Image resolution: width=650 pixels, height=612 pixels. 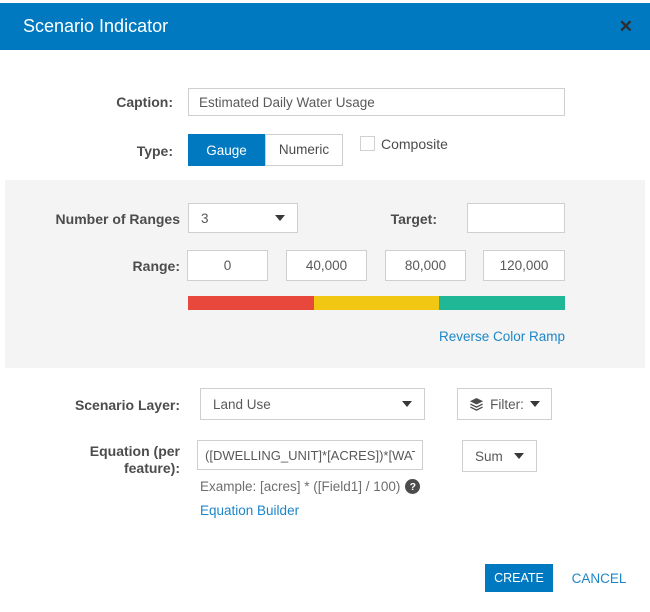 What do you see at coordinates (414, 144) in the screenshot?
I see `composite-label: Composite` at bounding box center [414, 144].